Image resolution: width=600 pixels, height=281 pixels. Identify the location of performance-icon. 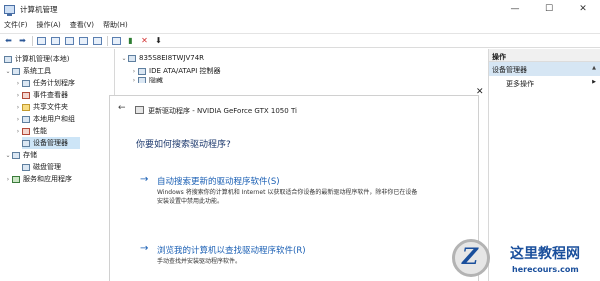
(26, 131).